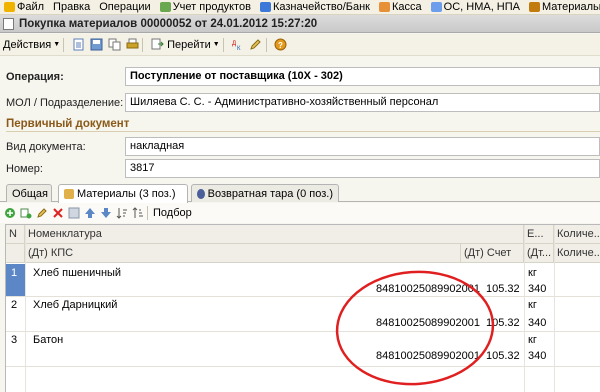 The image size is (600, 392). I want to click on doc-type-label: Вид документа:, so click(46, 147).